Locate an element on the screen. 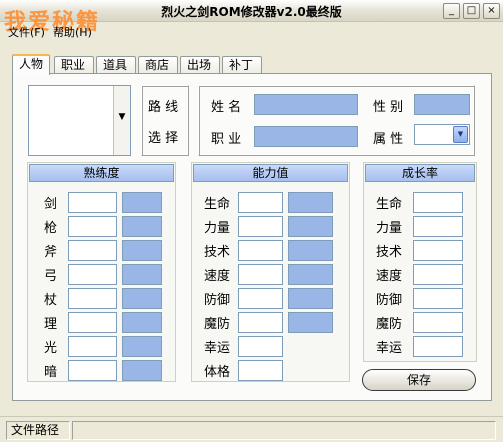 The height and width of the screenshot is (442, 503). gender-field is located at coordinates (442, 104).